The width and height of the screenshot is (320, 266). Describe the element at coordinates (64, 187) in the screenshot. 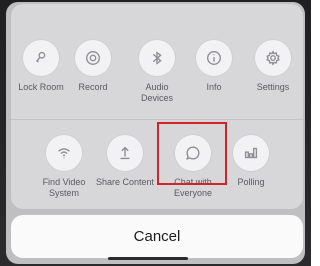

I see `find-video-system-label: Find Video System` at that location.